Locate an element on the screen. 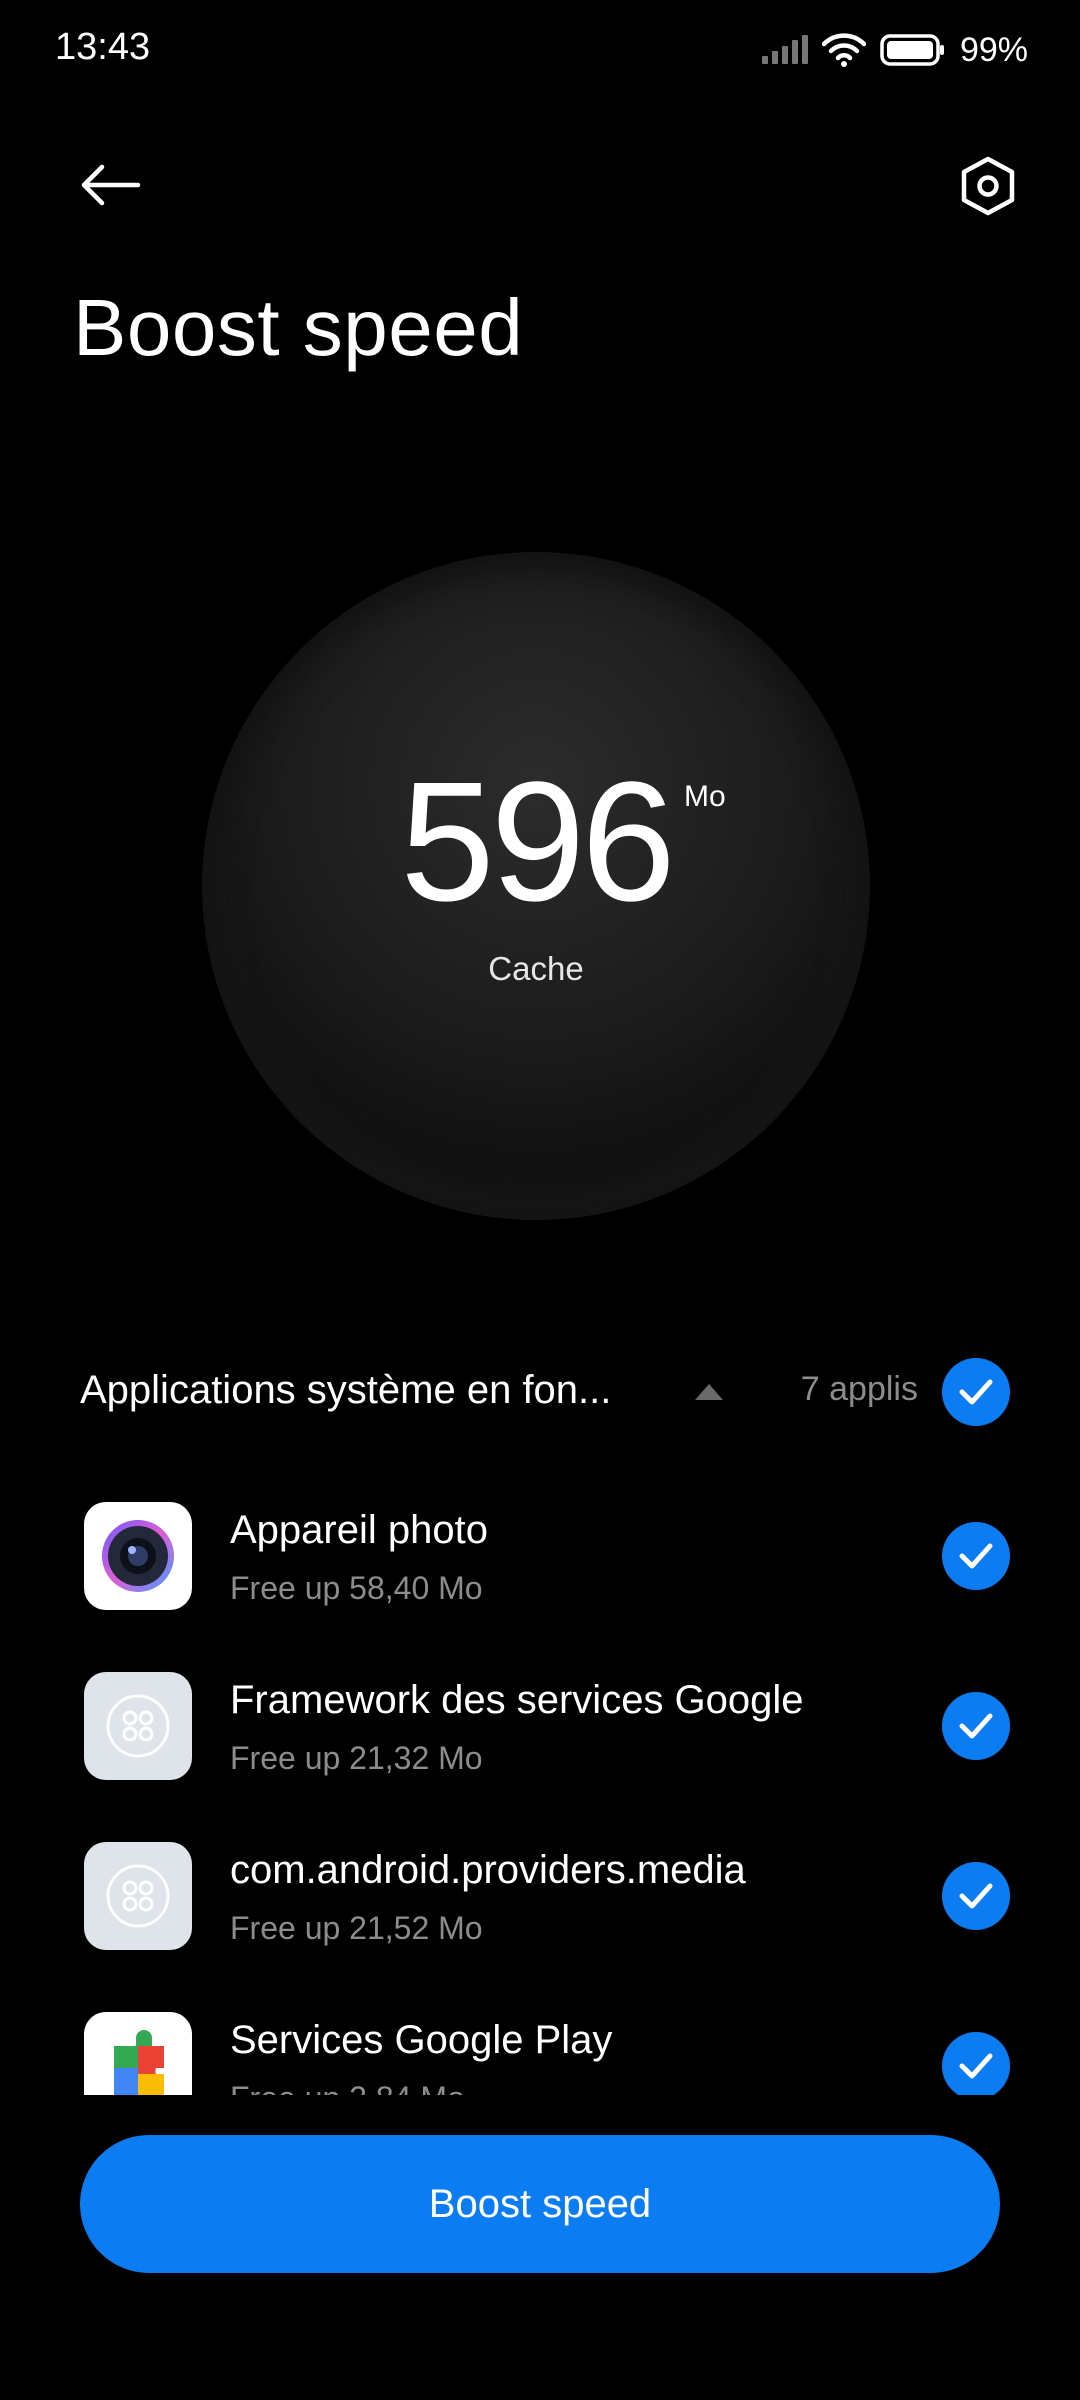 This screenshot has width=1080, height=2400. app-size: Free up 21,52 Mo is located at coordinates (356, 1928).